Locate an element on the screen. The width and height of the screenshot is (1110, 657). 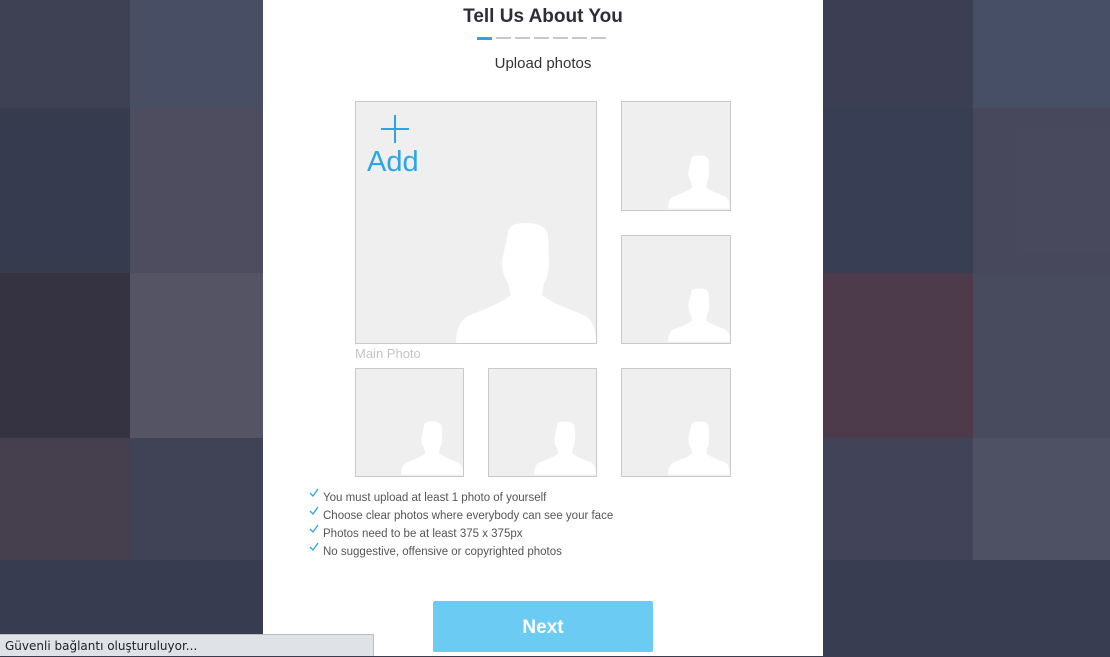
rule-text: Photos need to be at least 375 x 375px is located at coordinates (423, 534).